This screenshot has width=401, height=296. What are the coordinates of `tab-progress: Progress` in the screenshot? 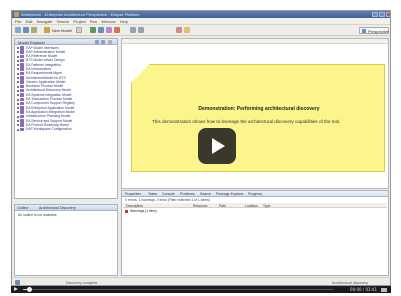 It's located at (255, 194).